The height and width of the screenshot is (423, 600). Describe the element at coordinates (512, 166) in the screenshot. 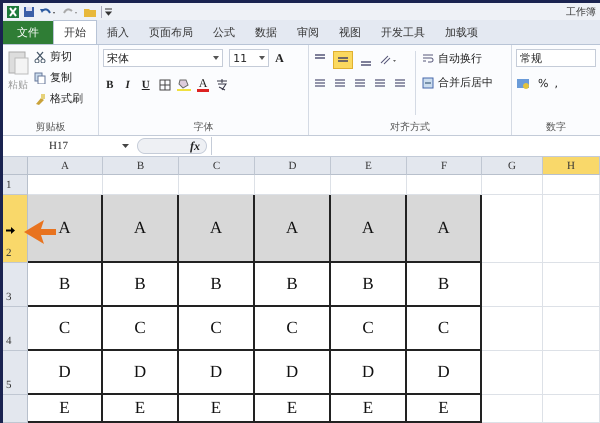

I see `column-header: G` at that location.